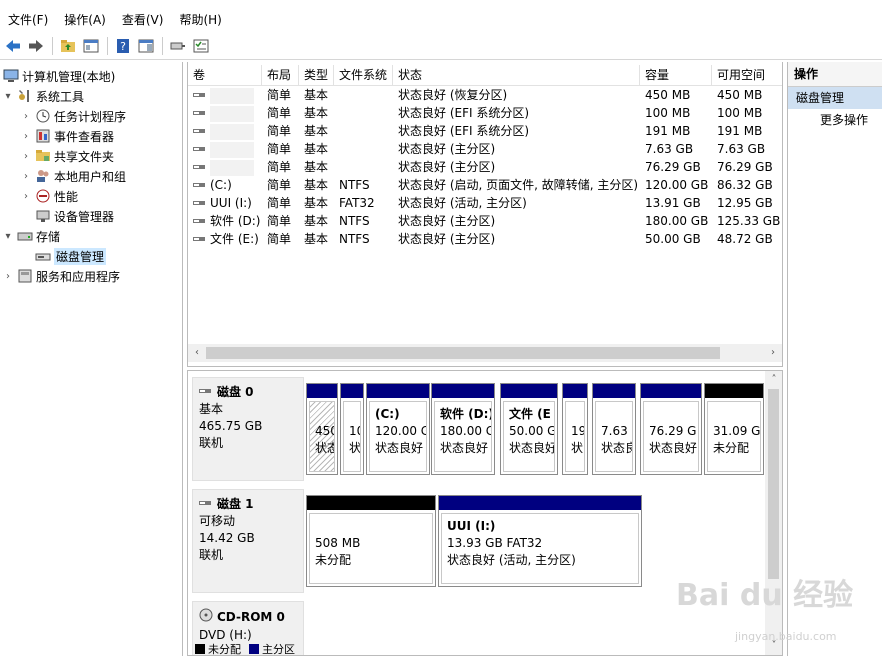 Image resolution: width=882 pixels, height=657 pixels. Describe the element at coordinates (352, 429) in the screenshot. I see `partition-block: 10 状` at that location.